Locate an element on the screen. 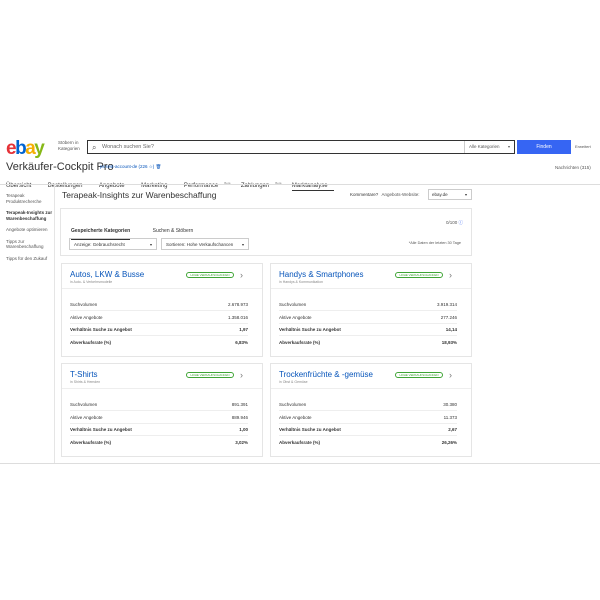 This screenshot has width=600, height=600. stat-sell-through: Abverkaufsrate (%) 18,93% is located at coordinates (368, 342).